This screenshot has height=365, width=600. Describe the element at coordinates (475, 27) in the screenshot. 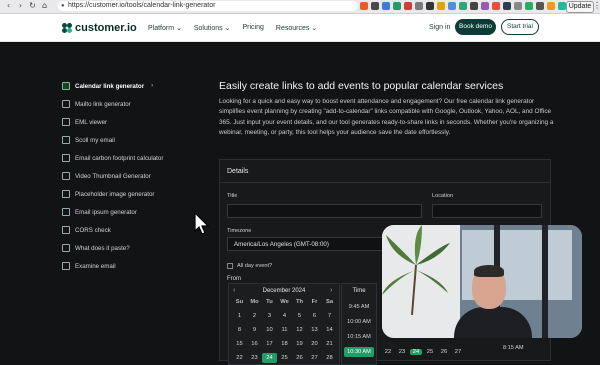

I see `book-demo-button: Book demo` at that location.